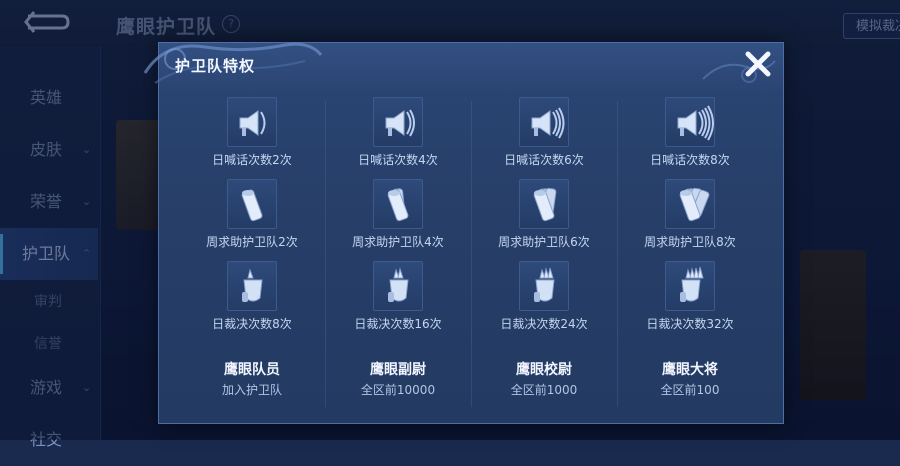 The image size is (900, 466). I want to click on perk-item: 日喊话次数2次, so click(252, 137).